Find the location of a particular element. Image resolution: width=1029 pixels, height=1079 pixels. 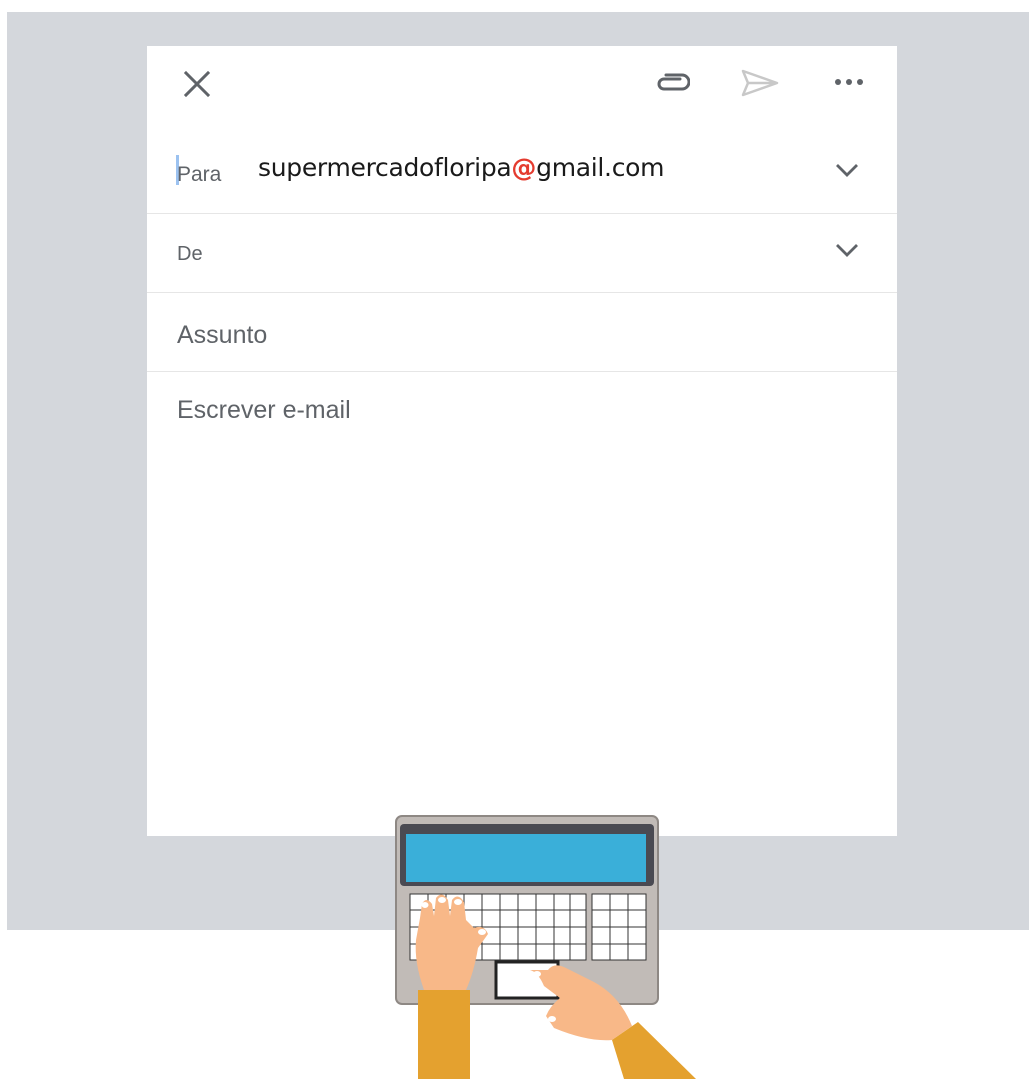

subject-input is located at coordinates (517, 335).